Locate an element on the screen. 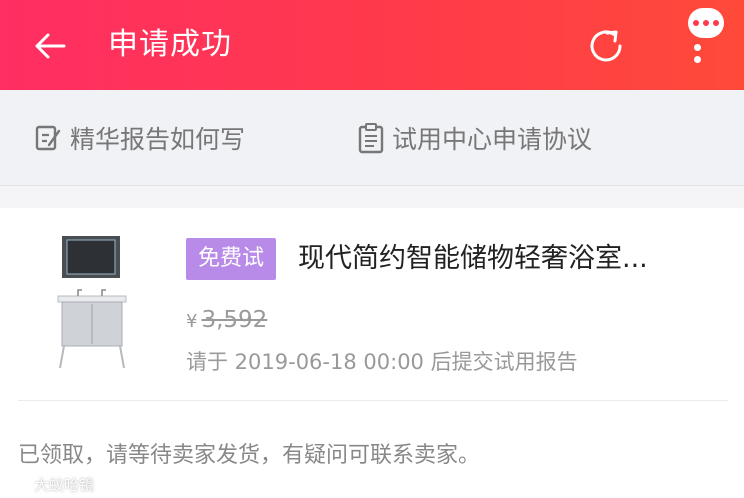 This screenshot has height=498, width=744. arrow-left-icon is located at coordinates (50, 46).